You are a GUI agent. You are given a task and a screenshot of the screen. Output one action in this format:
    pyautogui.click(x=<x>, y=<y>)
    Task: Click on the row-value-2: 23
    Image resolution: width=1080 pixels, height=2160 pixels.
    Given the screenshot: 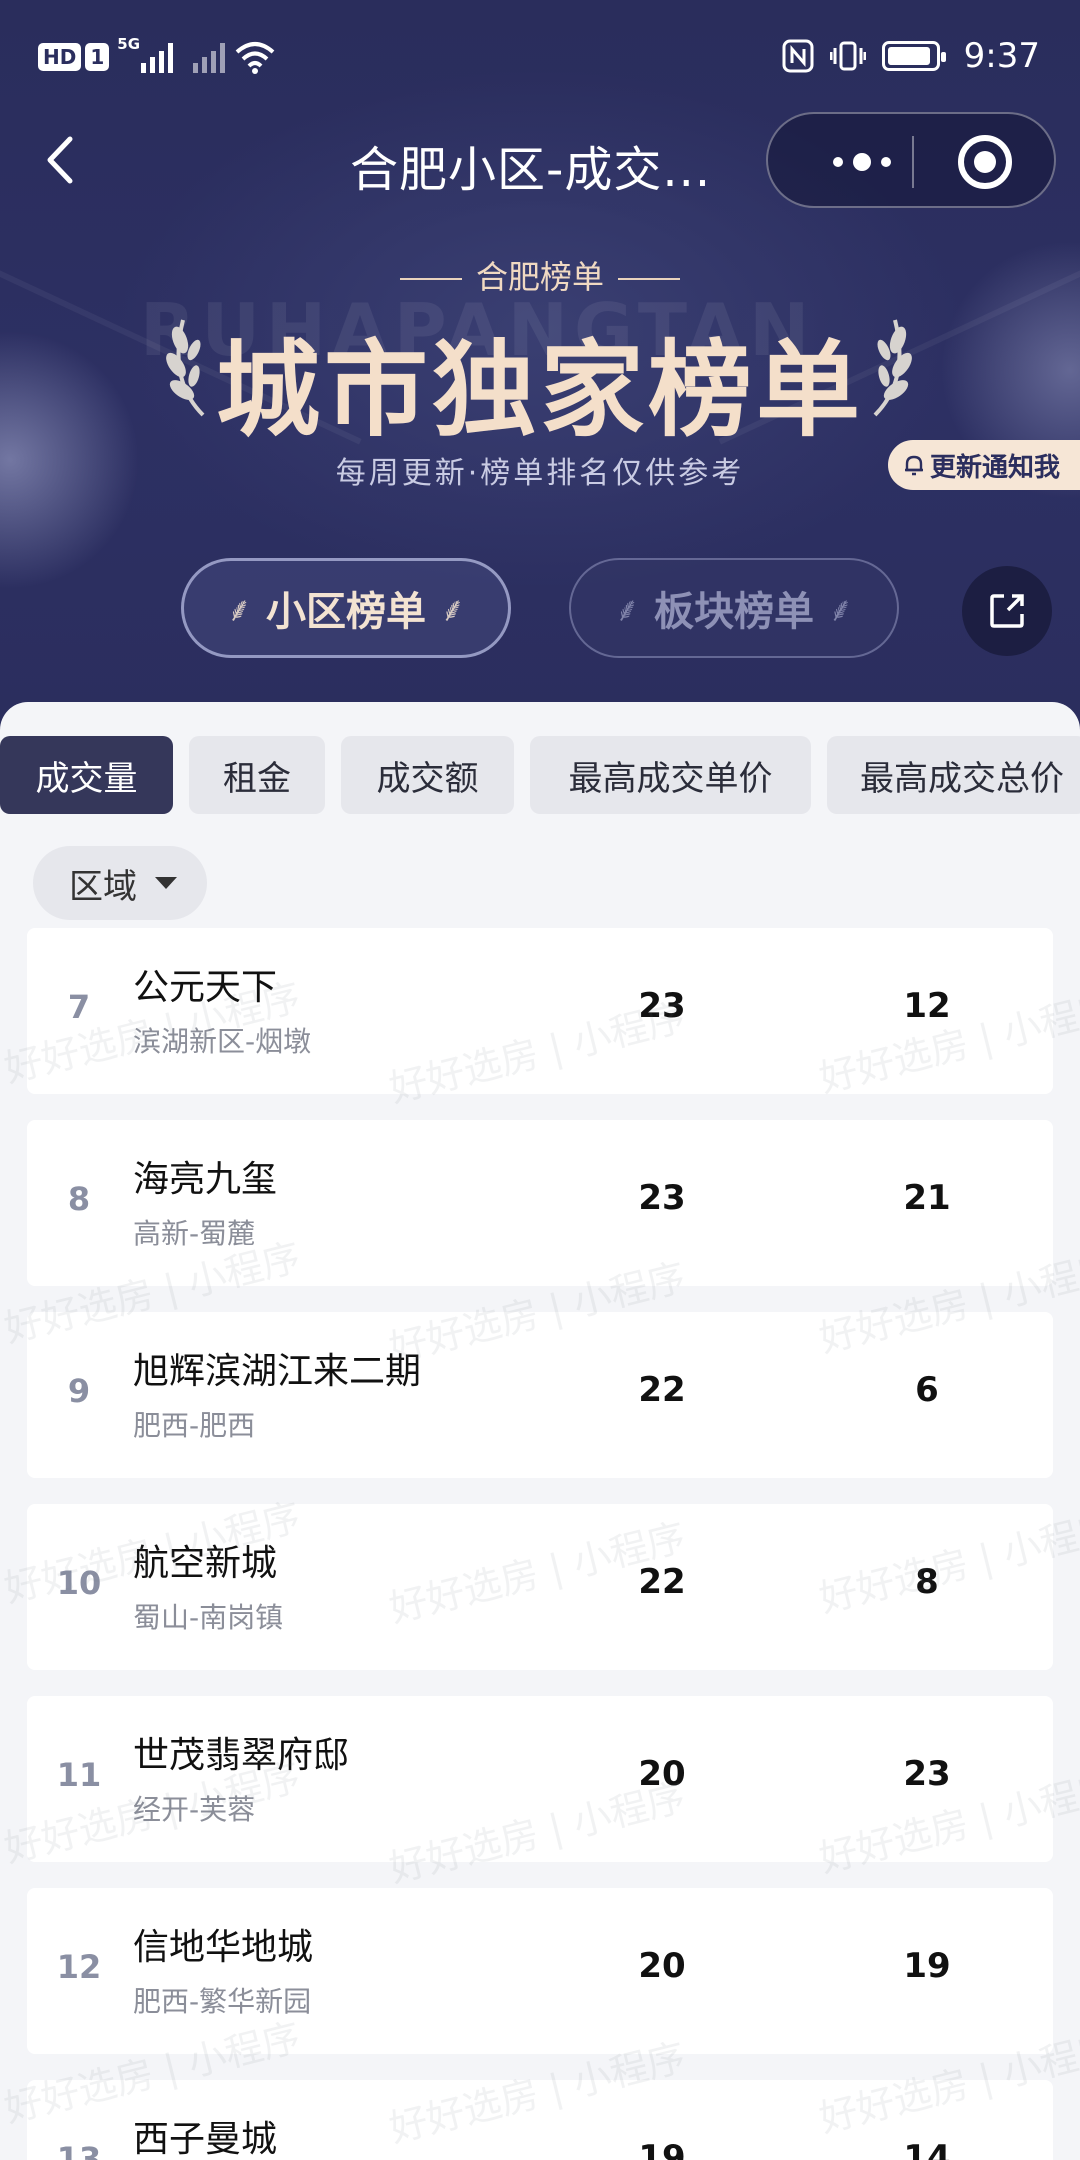 What is the action you would take?
    pyautogui.click(x=927, y=1774)
    